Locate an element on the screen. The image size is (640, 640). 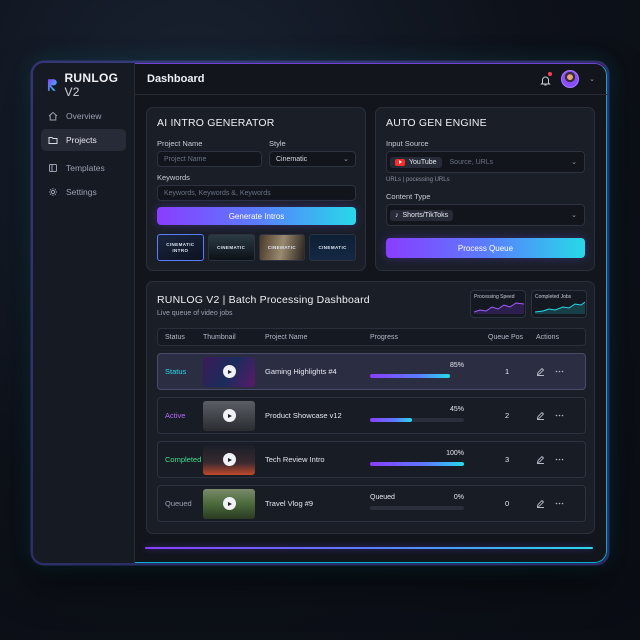
style-value: Cinematic is located at coordinates (292, 159).